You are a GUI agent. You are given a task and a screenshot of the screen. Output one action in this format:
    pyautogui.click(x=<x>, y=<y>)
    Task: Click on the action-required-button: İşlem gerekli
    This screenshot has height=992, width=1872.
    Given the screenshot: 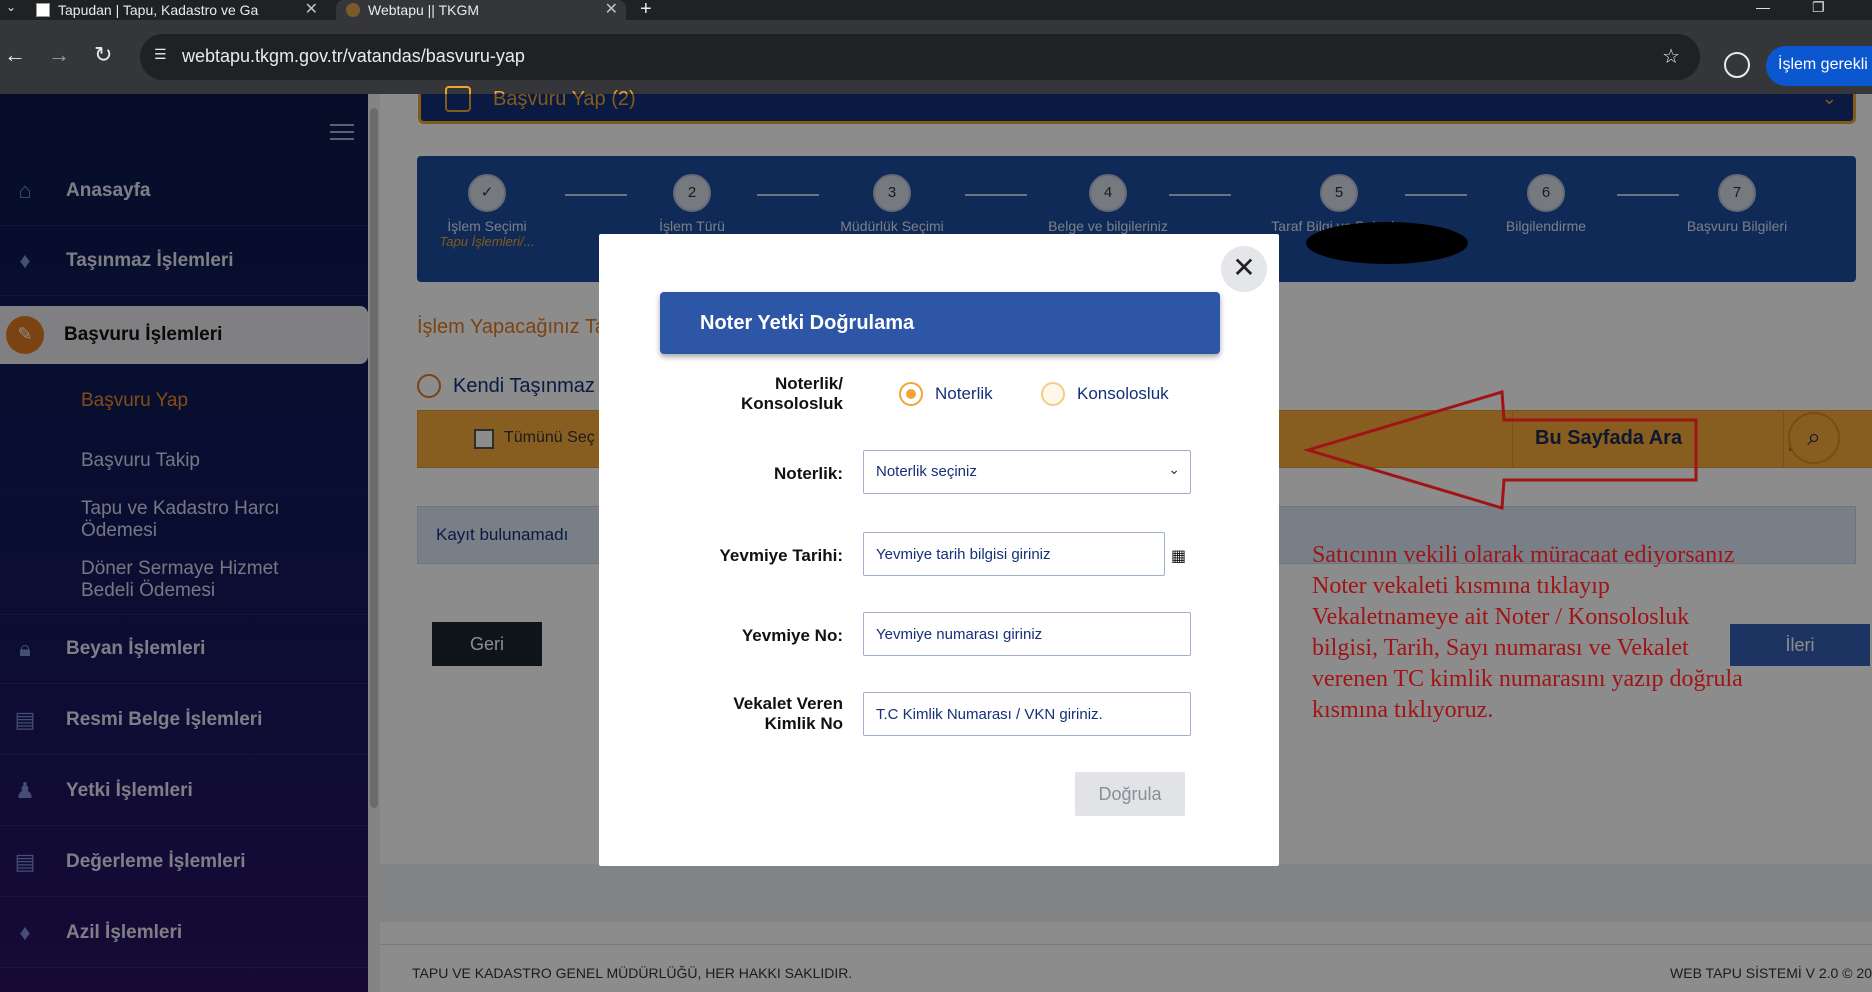 What is the action you would take?
    pyautogui.click(x=1819, y=66)
    